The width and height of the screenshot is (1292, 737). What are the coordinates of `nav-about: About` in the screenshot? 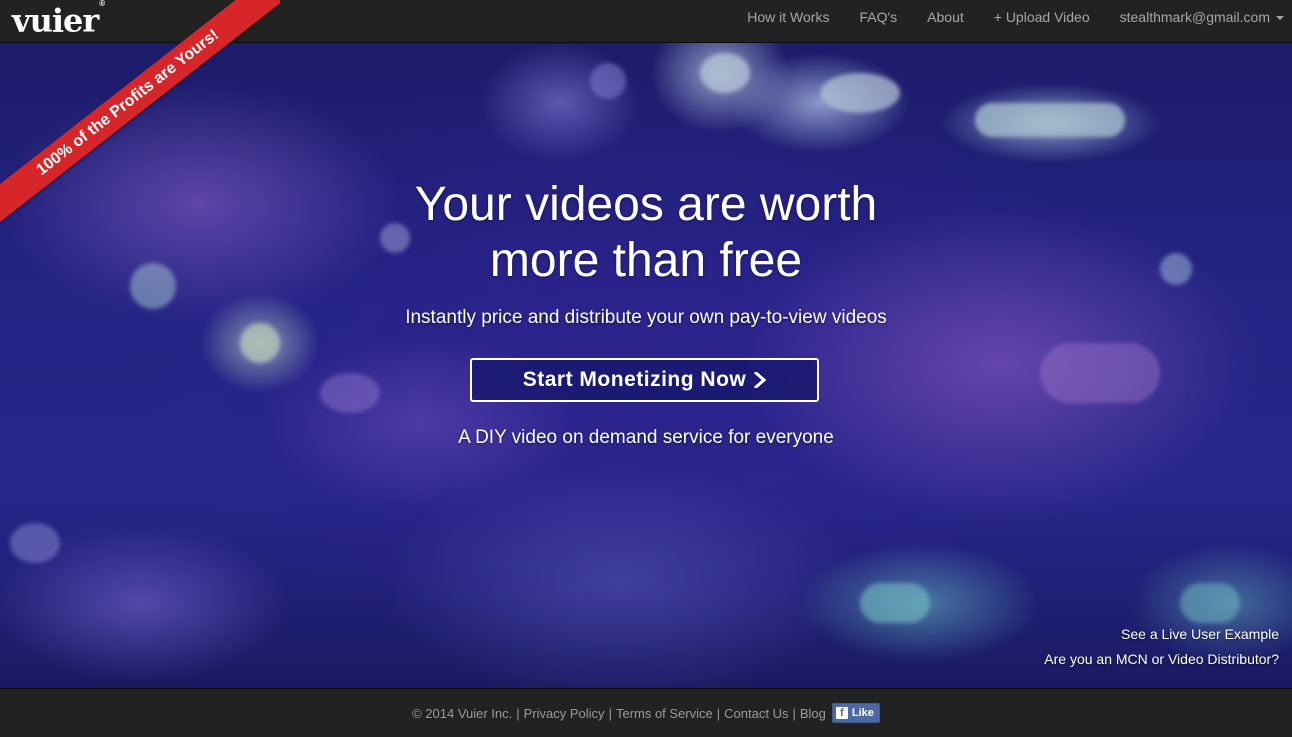 It's located at (945, 17).